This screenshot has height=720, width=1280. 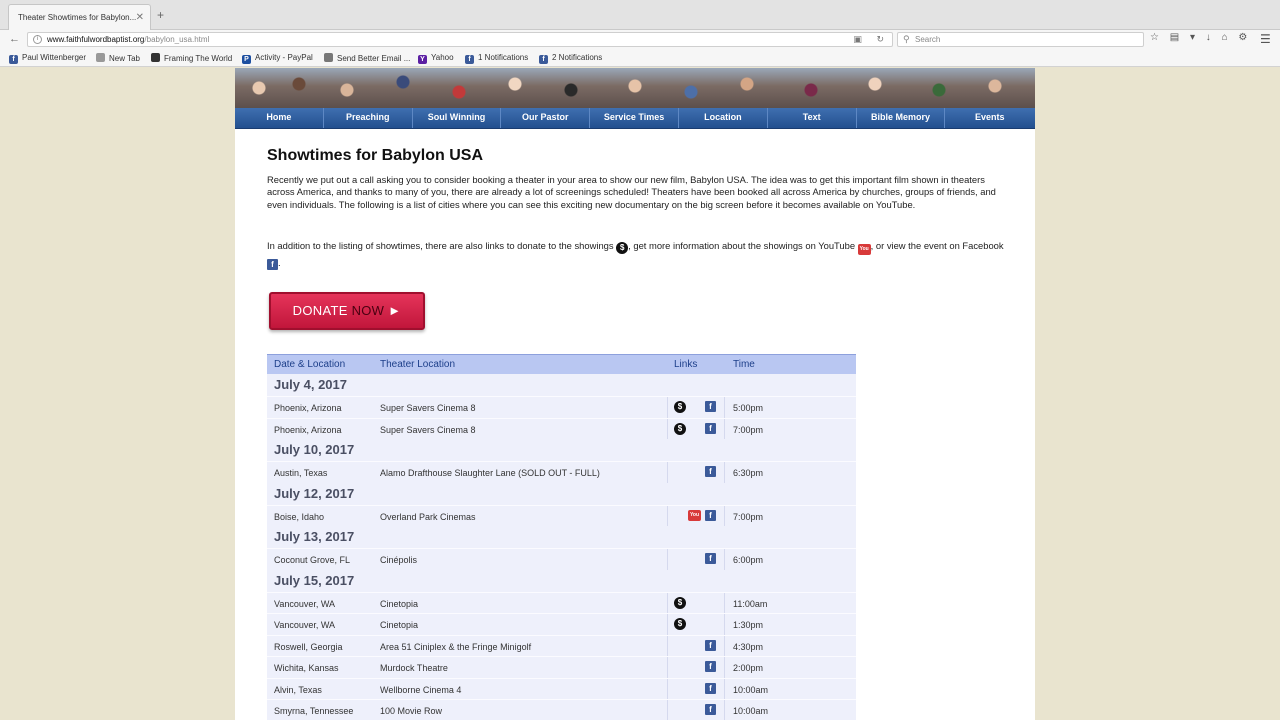 I want to click on menu-item-bible-memory: Bible Memory, so click(x=901, y=118).